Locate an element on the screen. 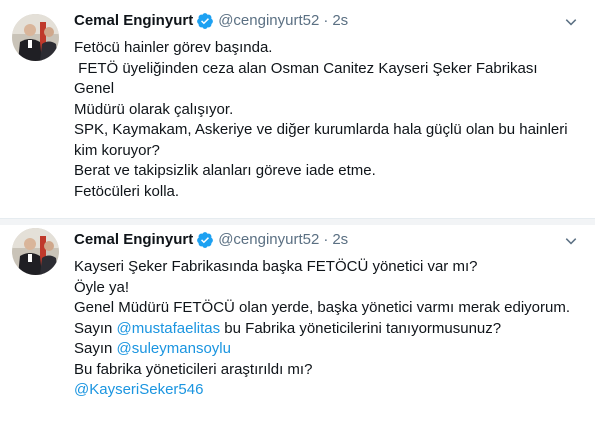  tweet-line: Bu fabrika yöneticileri araştırıldı mı? is located at coordinates (193, 369).